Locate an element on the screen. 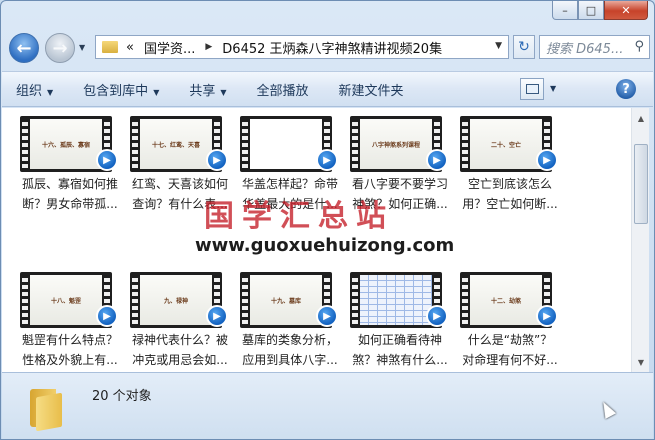 This screenshot has width=655, height=440. arrow-right-icon: → is located at coordinates (60, 48).